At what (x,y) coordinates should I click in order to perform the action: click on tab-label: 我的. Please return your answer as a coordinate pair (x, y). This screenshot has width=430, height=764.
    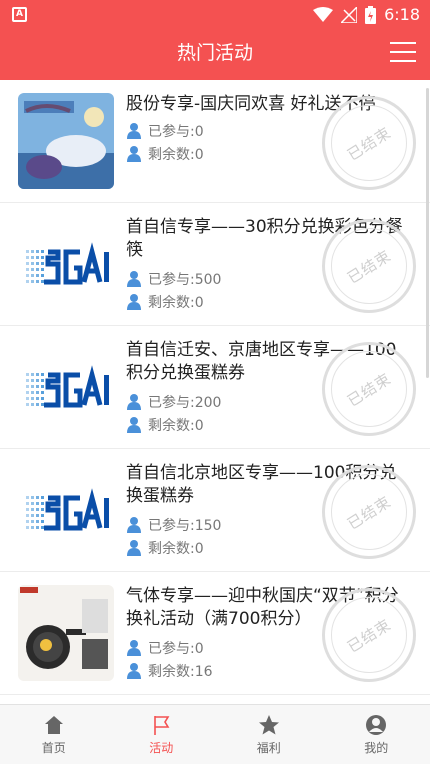
    Looking at the image, I should click on (376, 748).